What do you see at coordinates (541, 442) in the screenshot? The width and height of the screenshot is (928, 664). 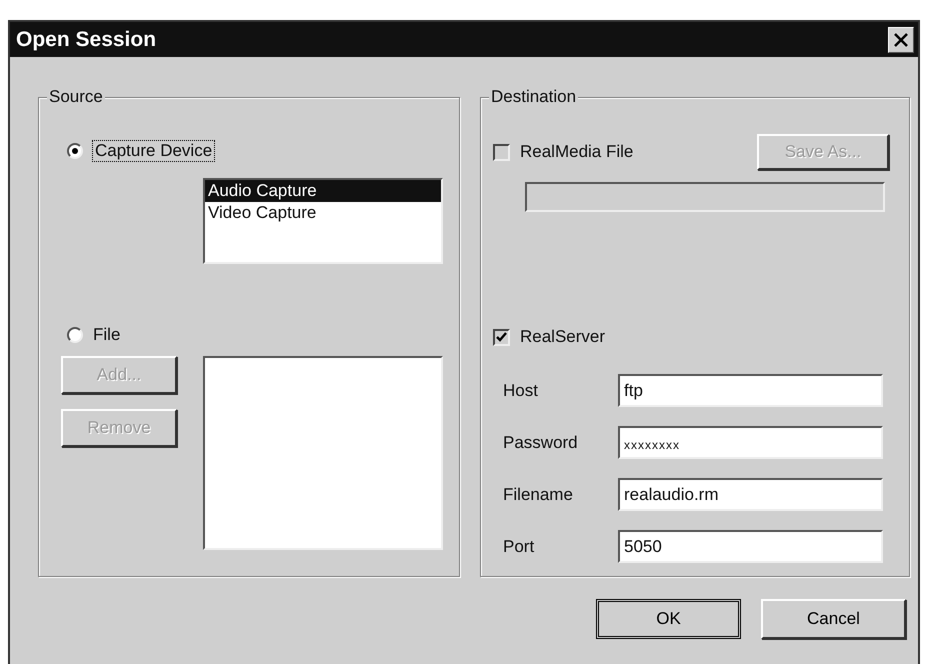 I see `field-label: Password` at bounding box center [541, 442].